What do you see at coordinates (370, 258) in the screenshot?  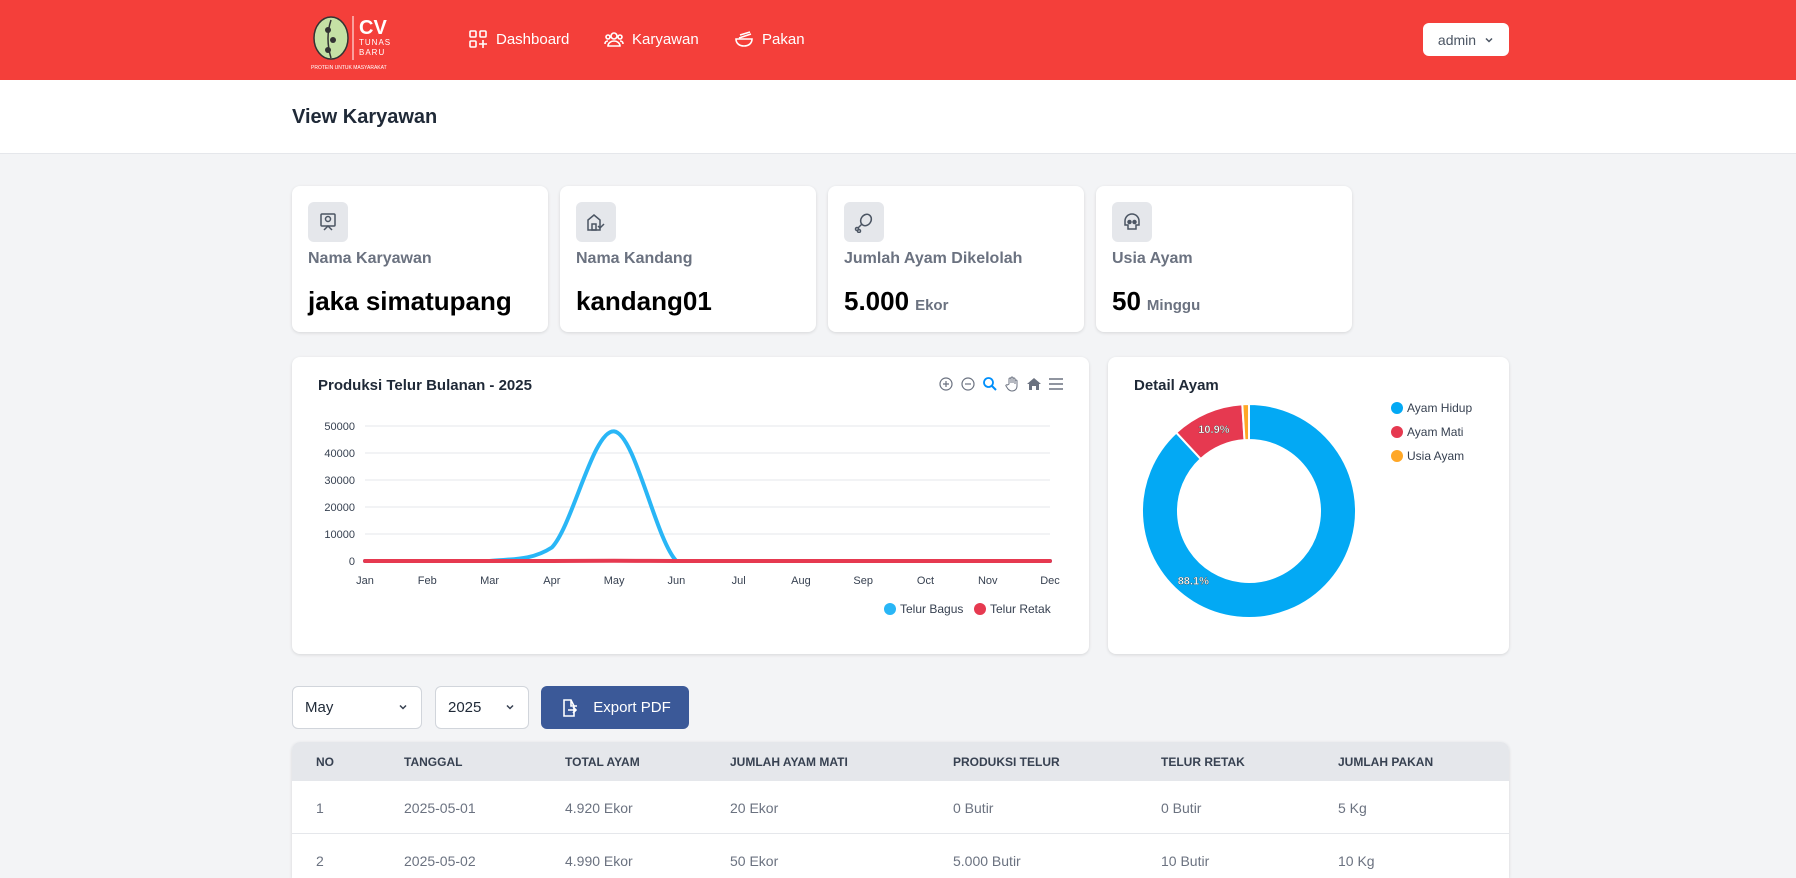 I see `stat-label: Nama Karyawan` at bounding box center [370, 258].